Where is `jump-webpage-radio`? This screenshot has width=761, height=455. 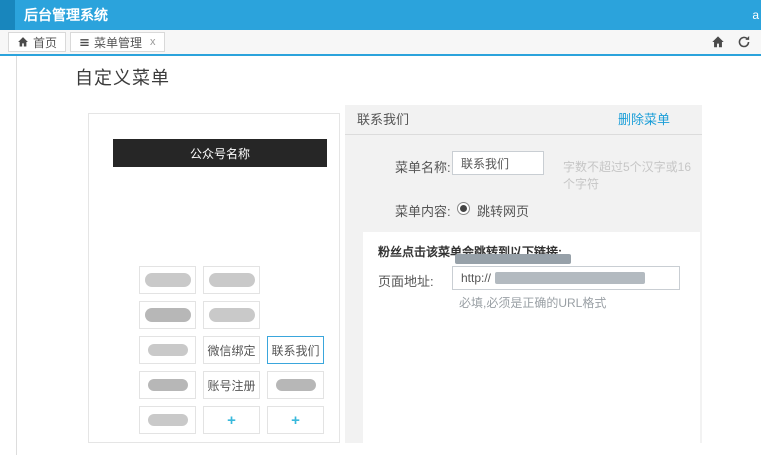
jump-webpage-radio is located at coordinates (463, 208).